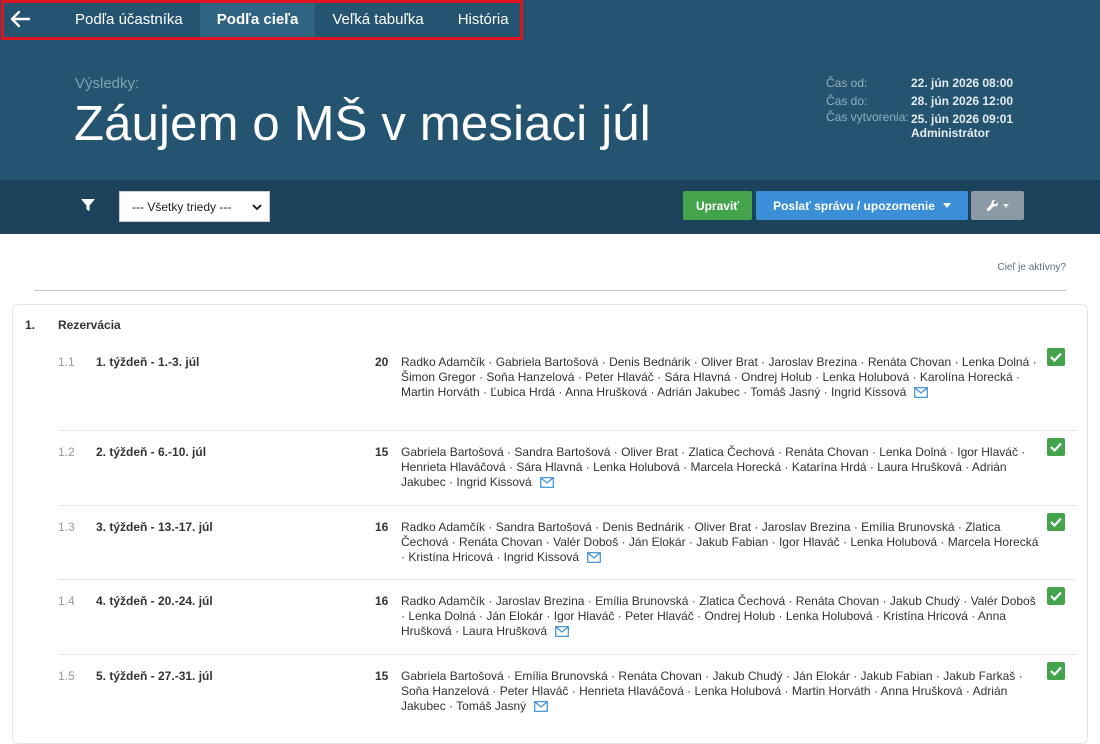  I want to click on chevron-down-icon, so click(257, 207).